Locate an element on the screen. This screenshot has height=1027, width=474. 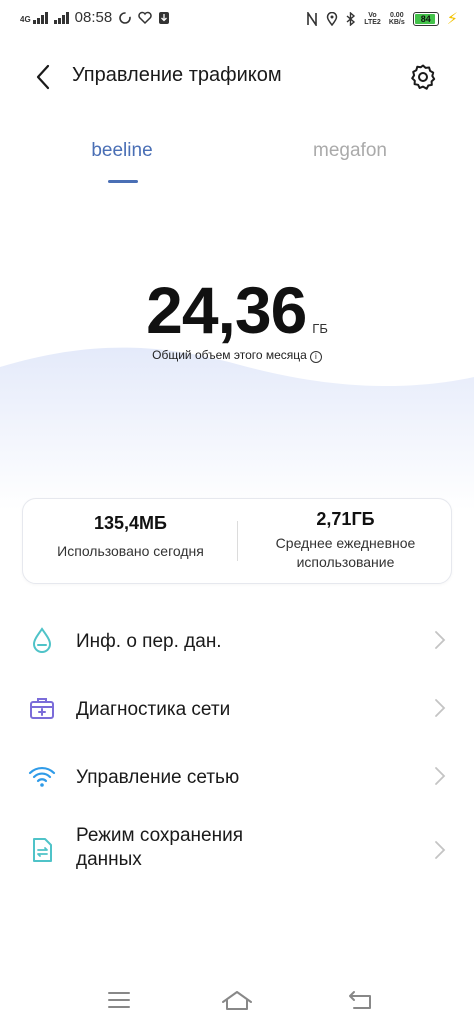
menu-label-data-saver-line1: Режим сохранения is located at coordinates (160, 835).